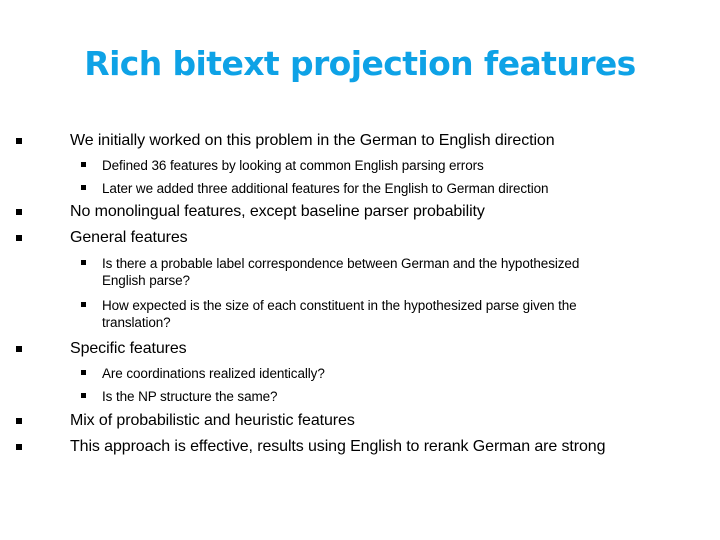 The image size is (720, 540). Describe the element at coordinates (136, 322) in the screenshot. I see `sub-bullet-text-line-2: translation?` at that location.